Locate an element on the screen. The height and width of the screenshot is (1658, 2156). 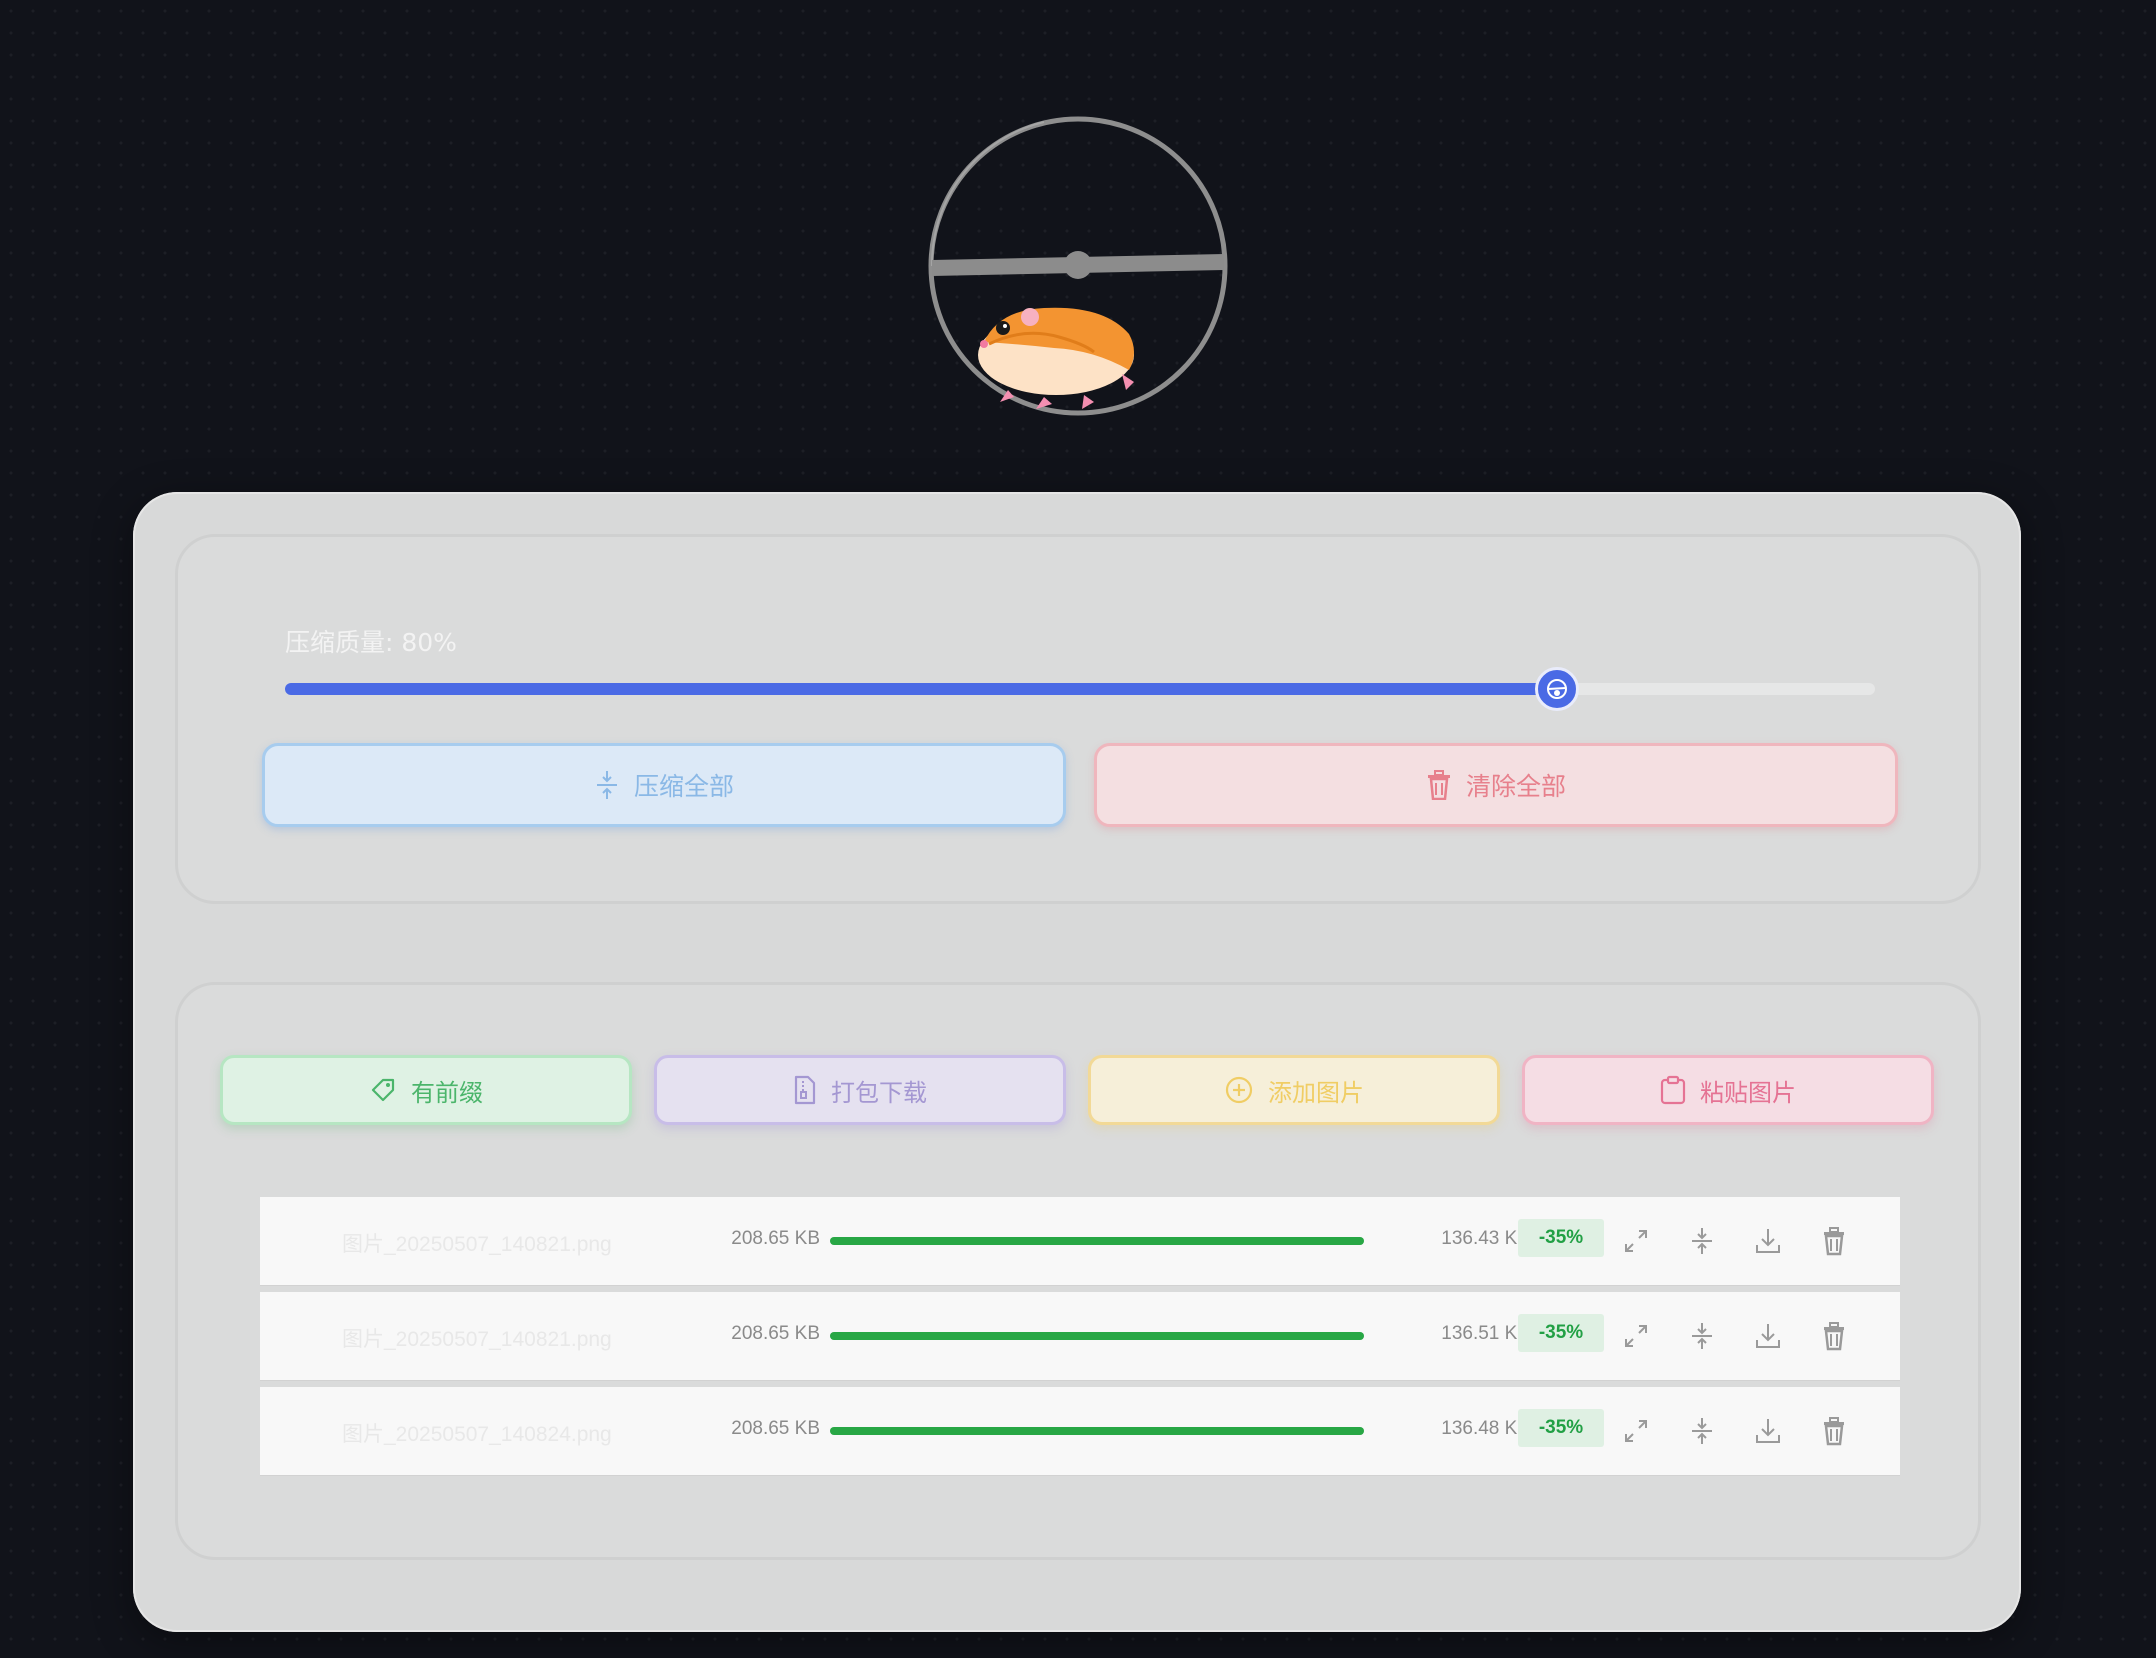
clear-all-label: 清除全部 is located at coordinates (1515, 786).